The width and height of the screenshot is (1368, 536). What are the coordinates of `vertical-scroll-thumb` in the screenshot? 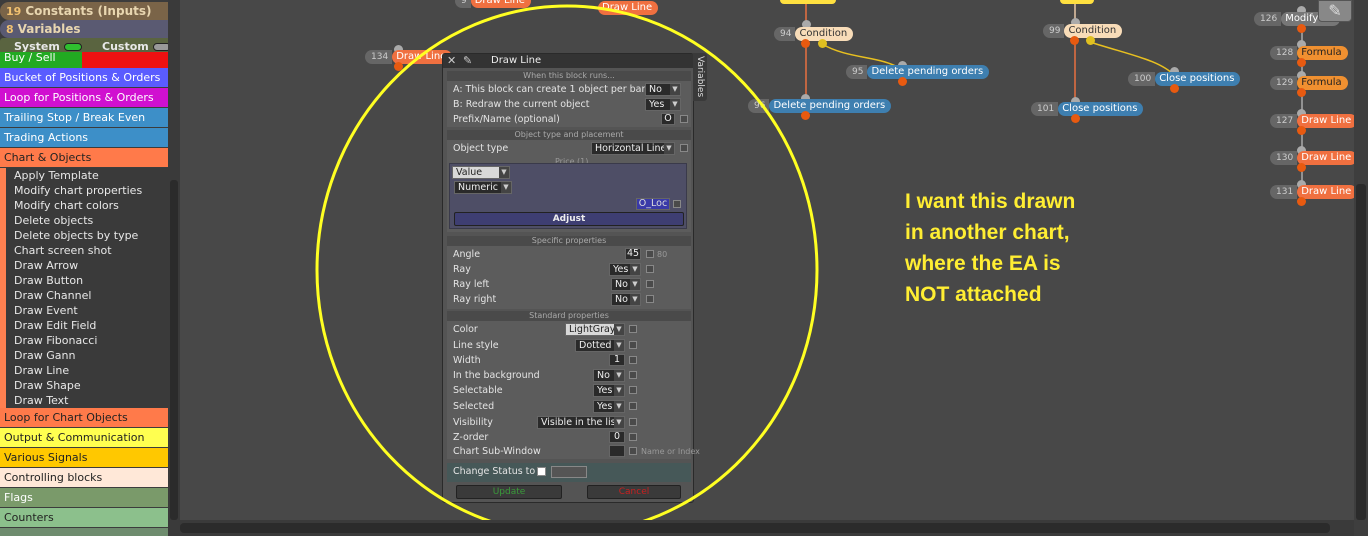 It's located at (1361, 352).